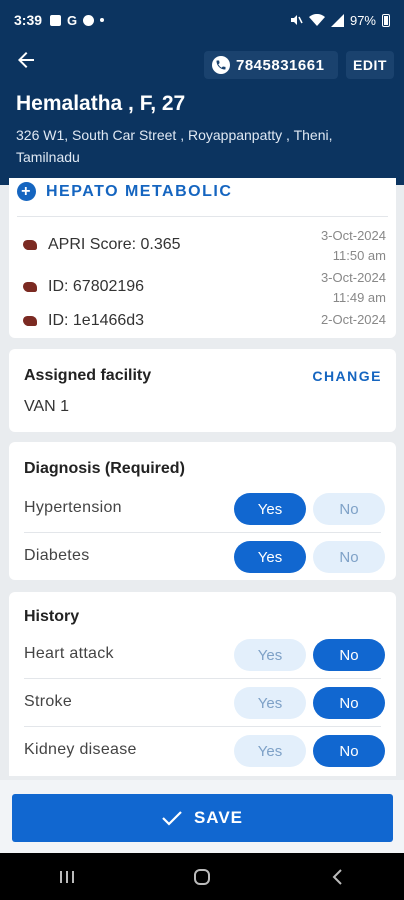  What do you see at coordinates (280, 65) in the screenshot?
I see `phone-number: 7845831661` at bounding box center [280, 65].